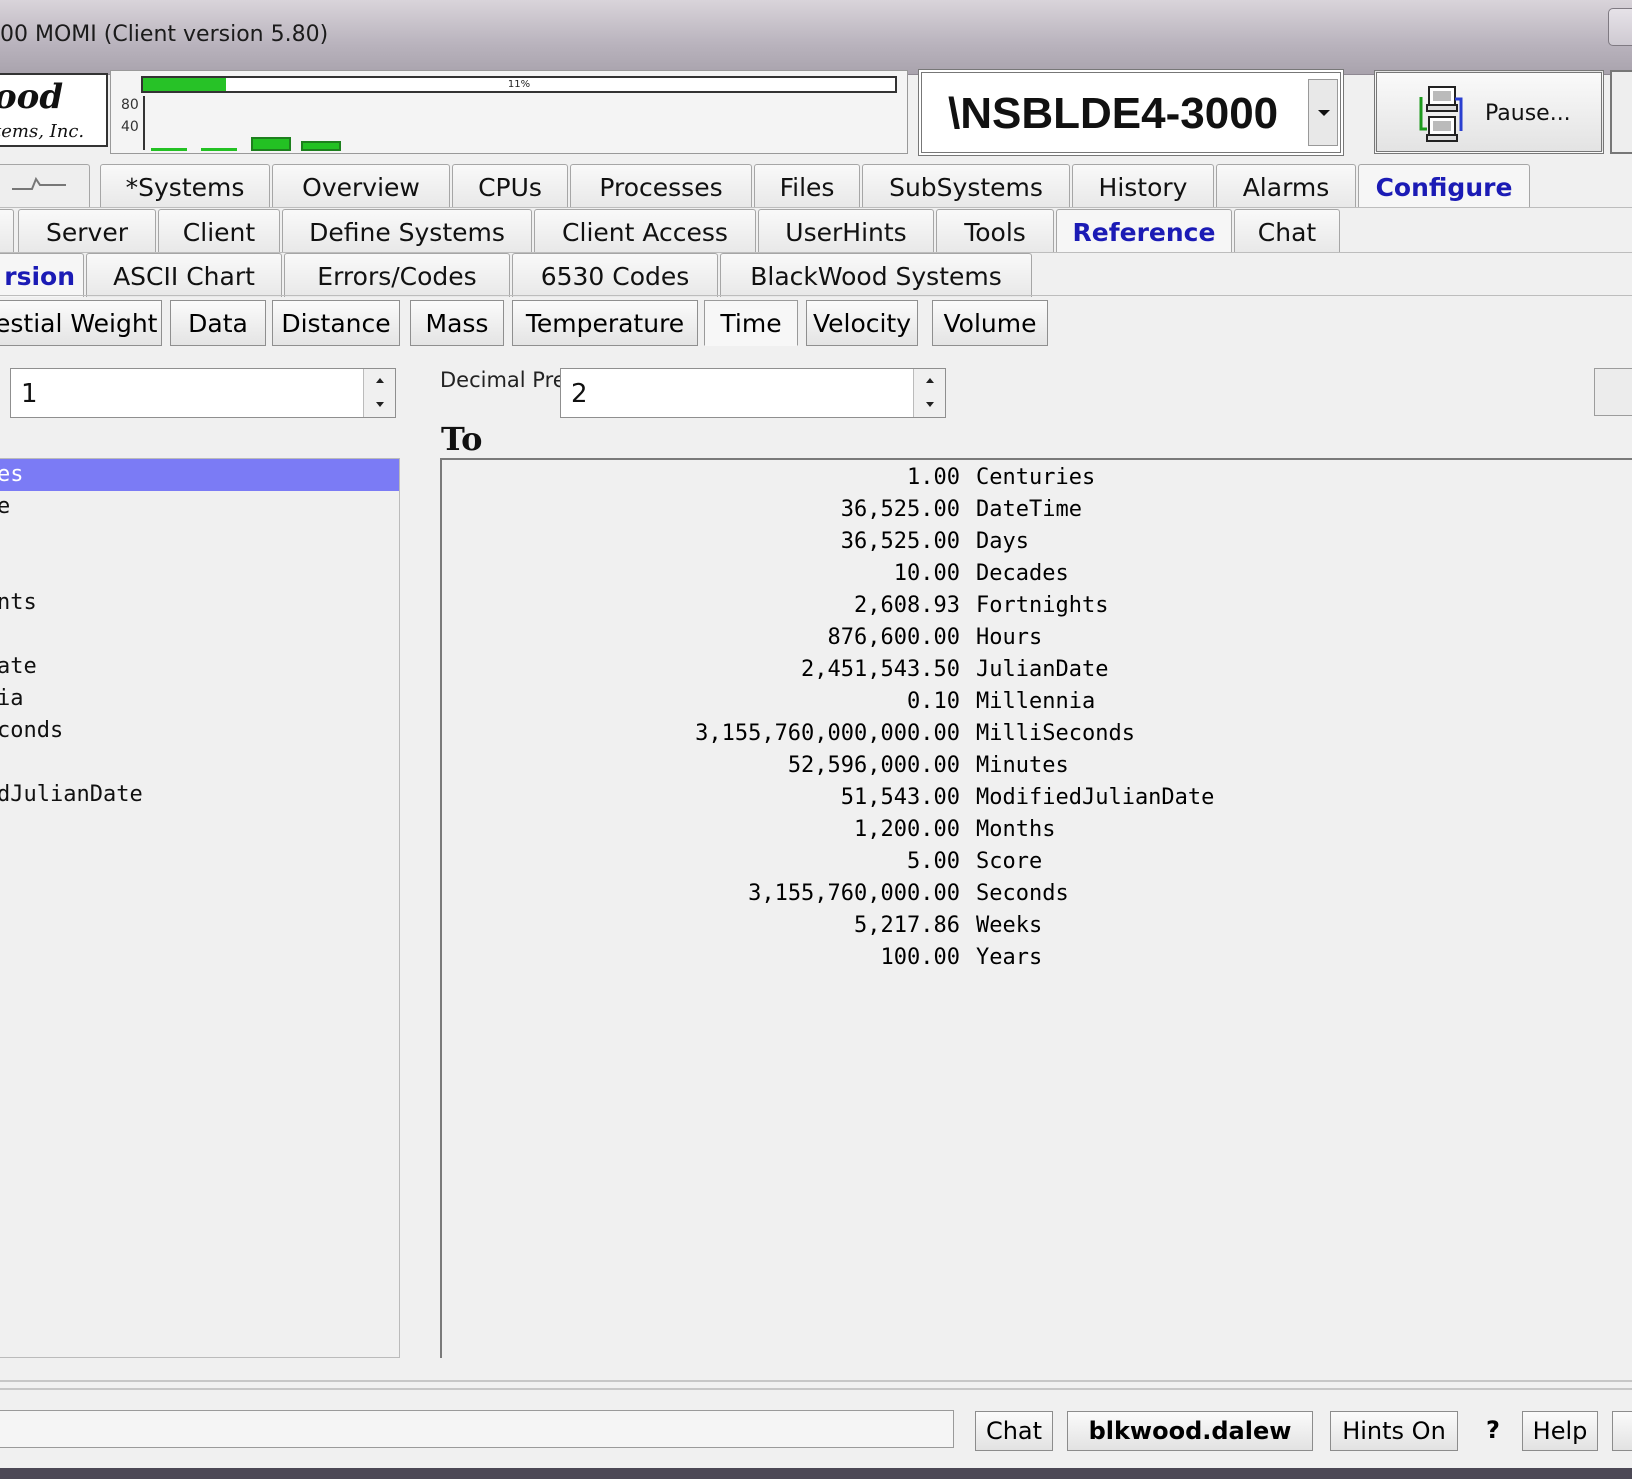  I want to click on window-control-button, so click(1620, 27).